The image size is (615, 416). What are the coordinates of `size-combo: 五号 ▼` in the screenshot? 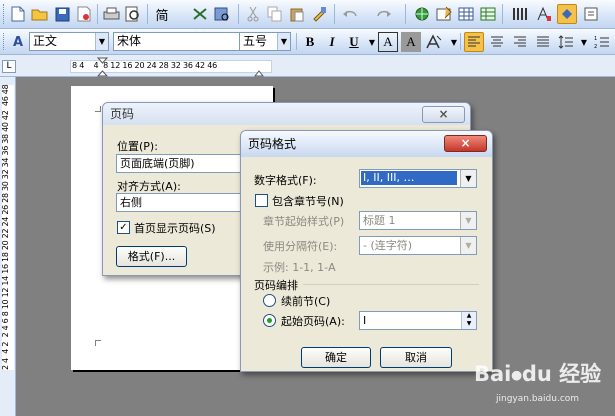 It's located at (265, 41).